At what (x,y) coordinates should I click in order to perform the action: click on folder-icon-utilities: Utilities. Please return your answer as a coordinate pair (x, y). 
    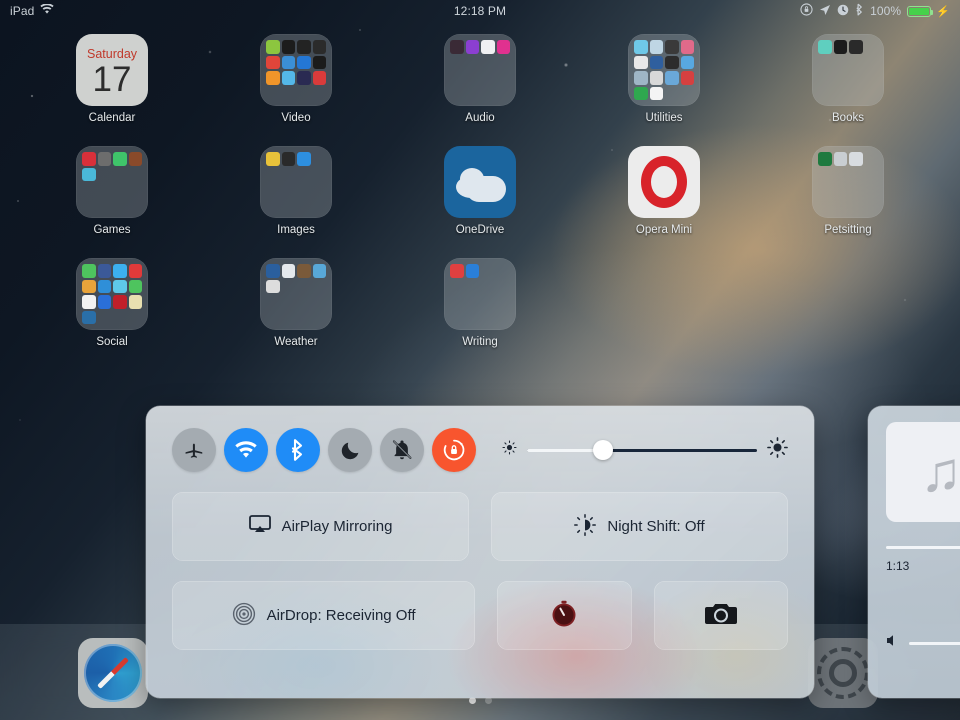
    Looking at the image, I should click on (664, 79).